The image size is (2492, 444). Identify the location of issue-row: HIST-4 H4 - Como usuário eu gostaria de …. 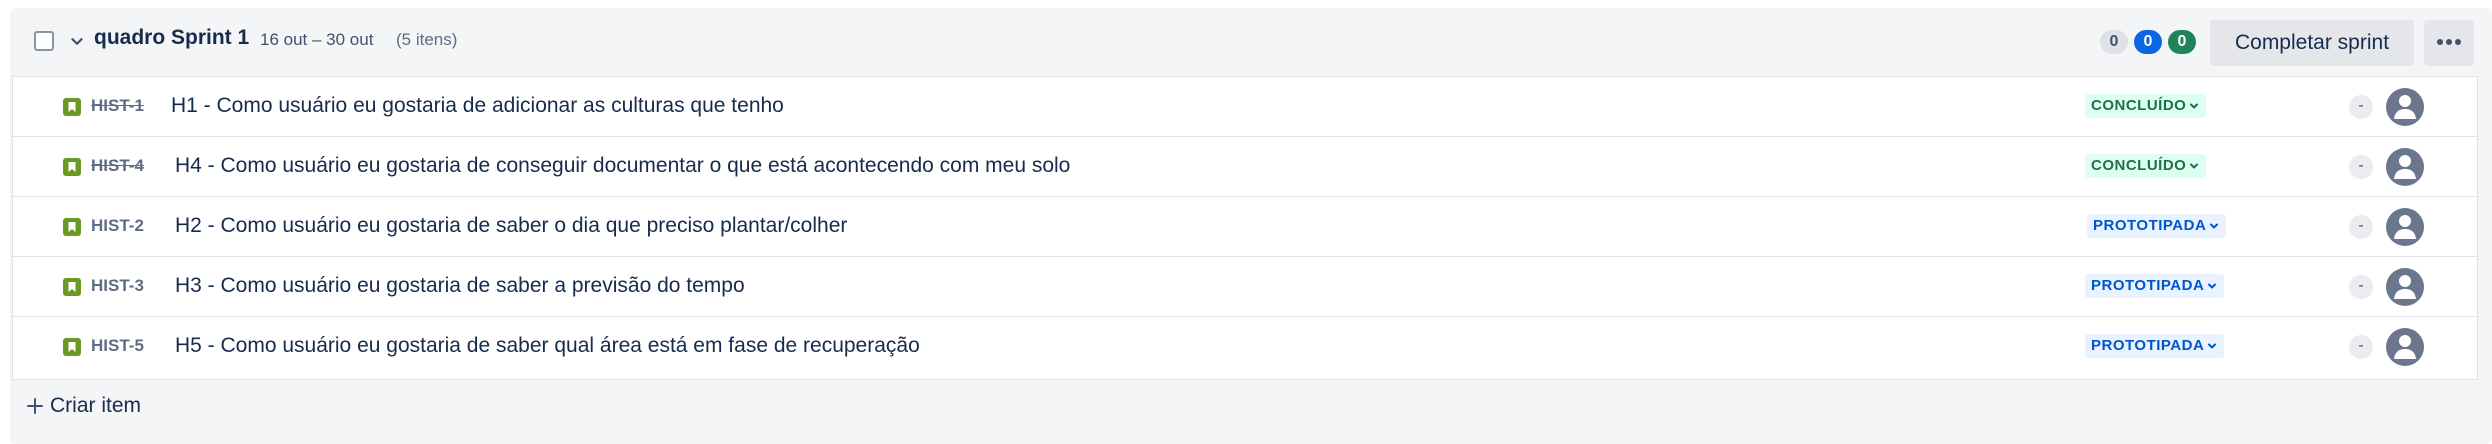
(1245, 167).